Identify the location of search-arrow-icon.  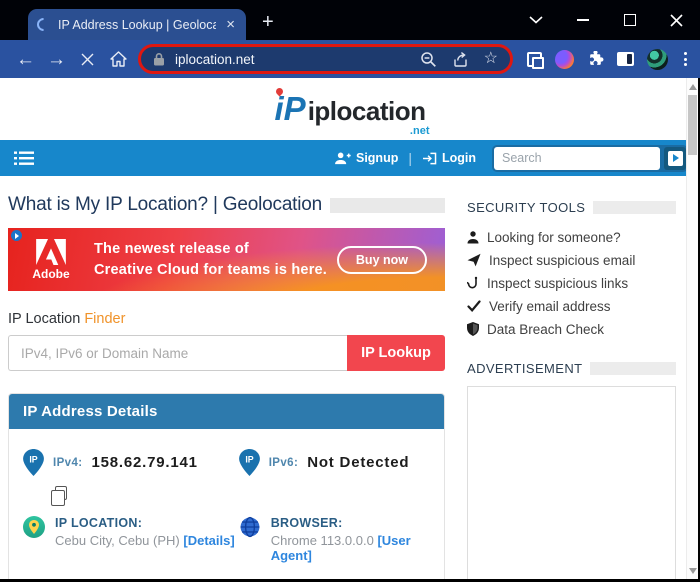
(675, 158).